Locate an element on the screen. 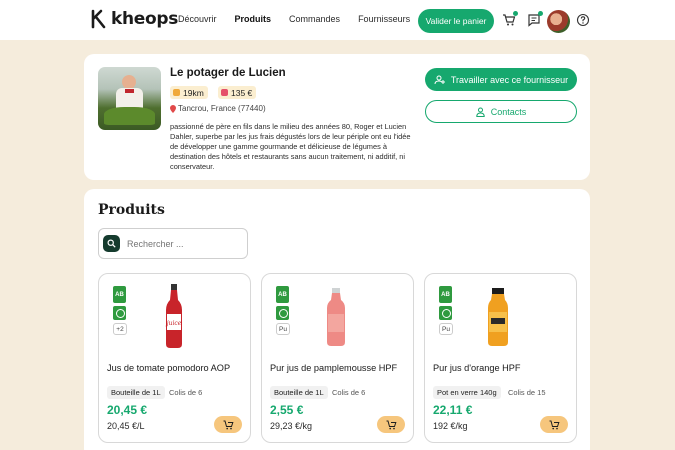 The height and width of the screenshot is (450, 675). supplier-location: Tancrou, France (77440) is located at coordinates (218, 108).